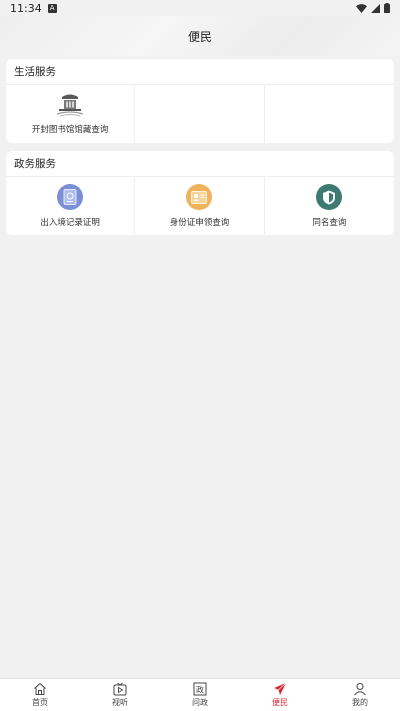  Describe the element at coordinates (361, 8) in the screenshot. I see `wifi-icon` at that location.